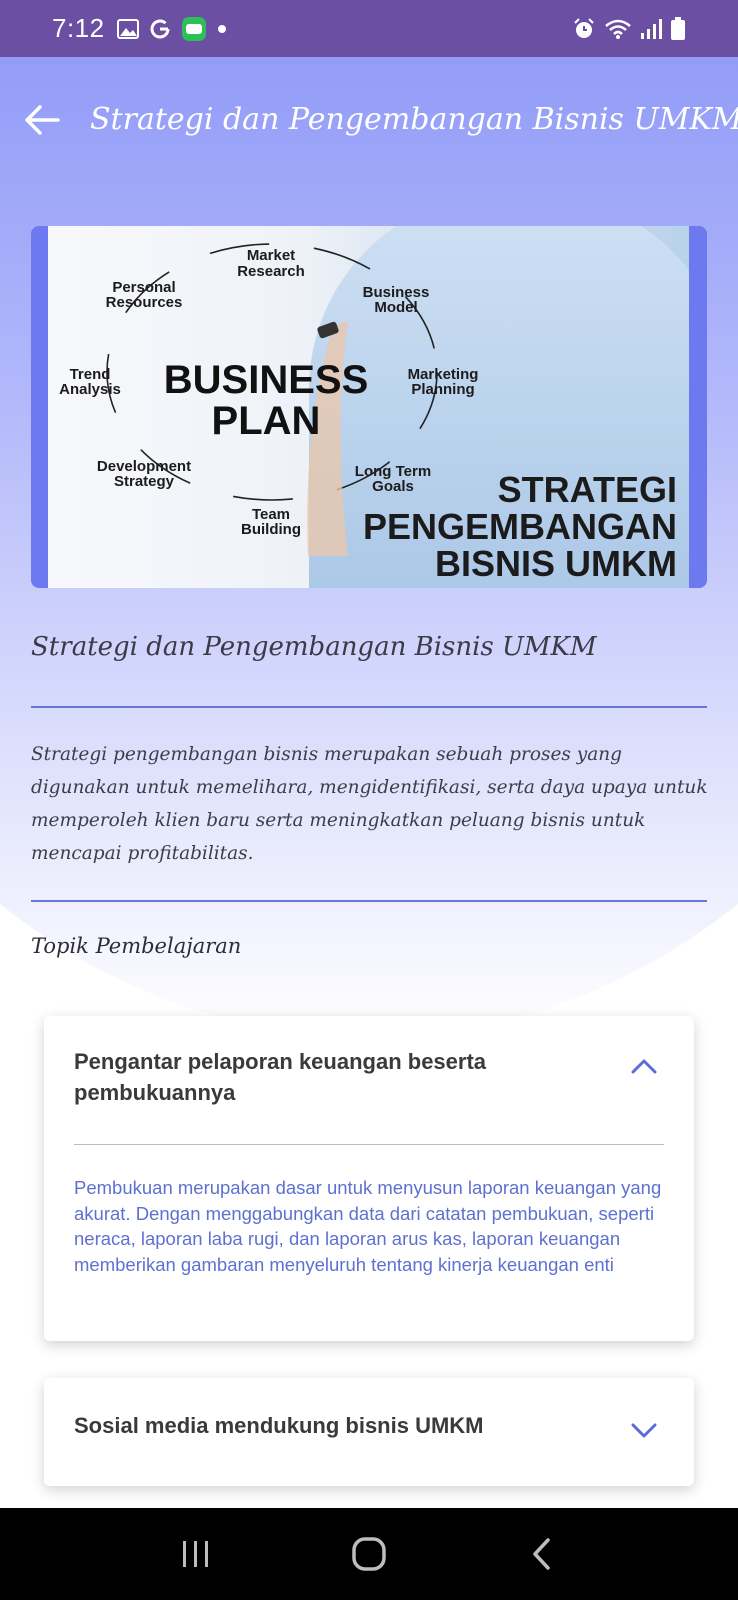 Image resolution: width=738 pixels, height=1600 pixels. I want to click on title-divider, so click(369, 707).